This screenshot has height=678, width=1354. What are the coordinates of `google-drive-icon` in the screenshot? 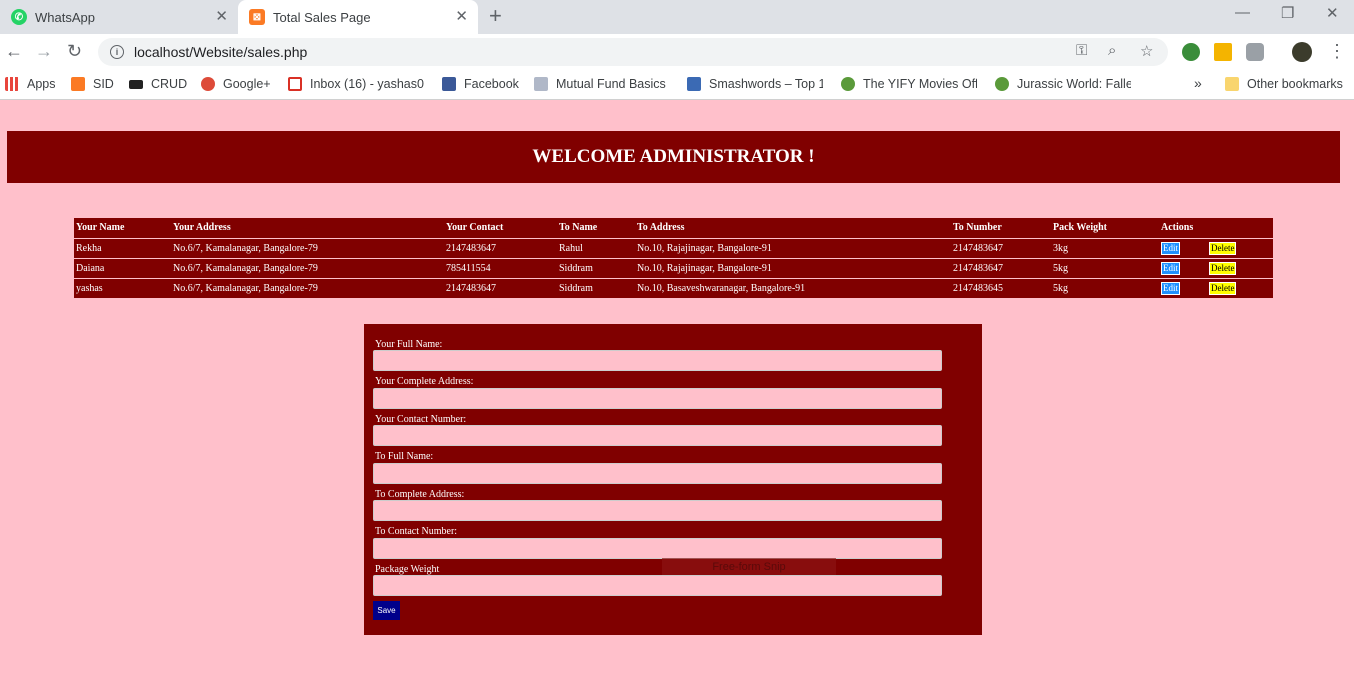 It's located at (1223, 52).